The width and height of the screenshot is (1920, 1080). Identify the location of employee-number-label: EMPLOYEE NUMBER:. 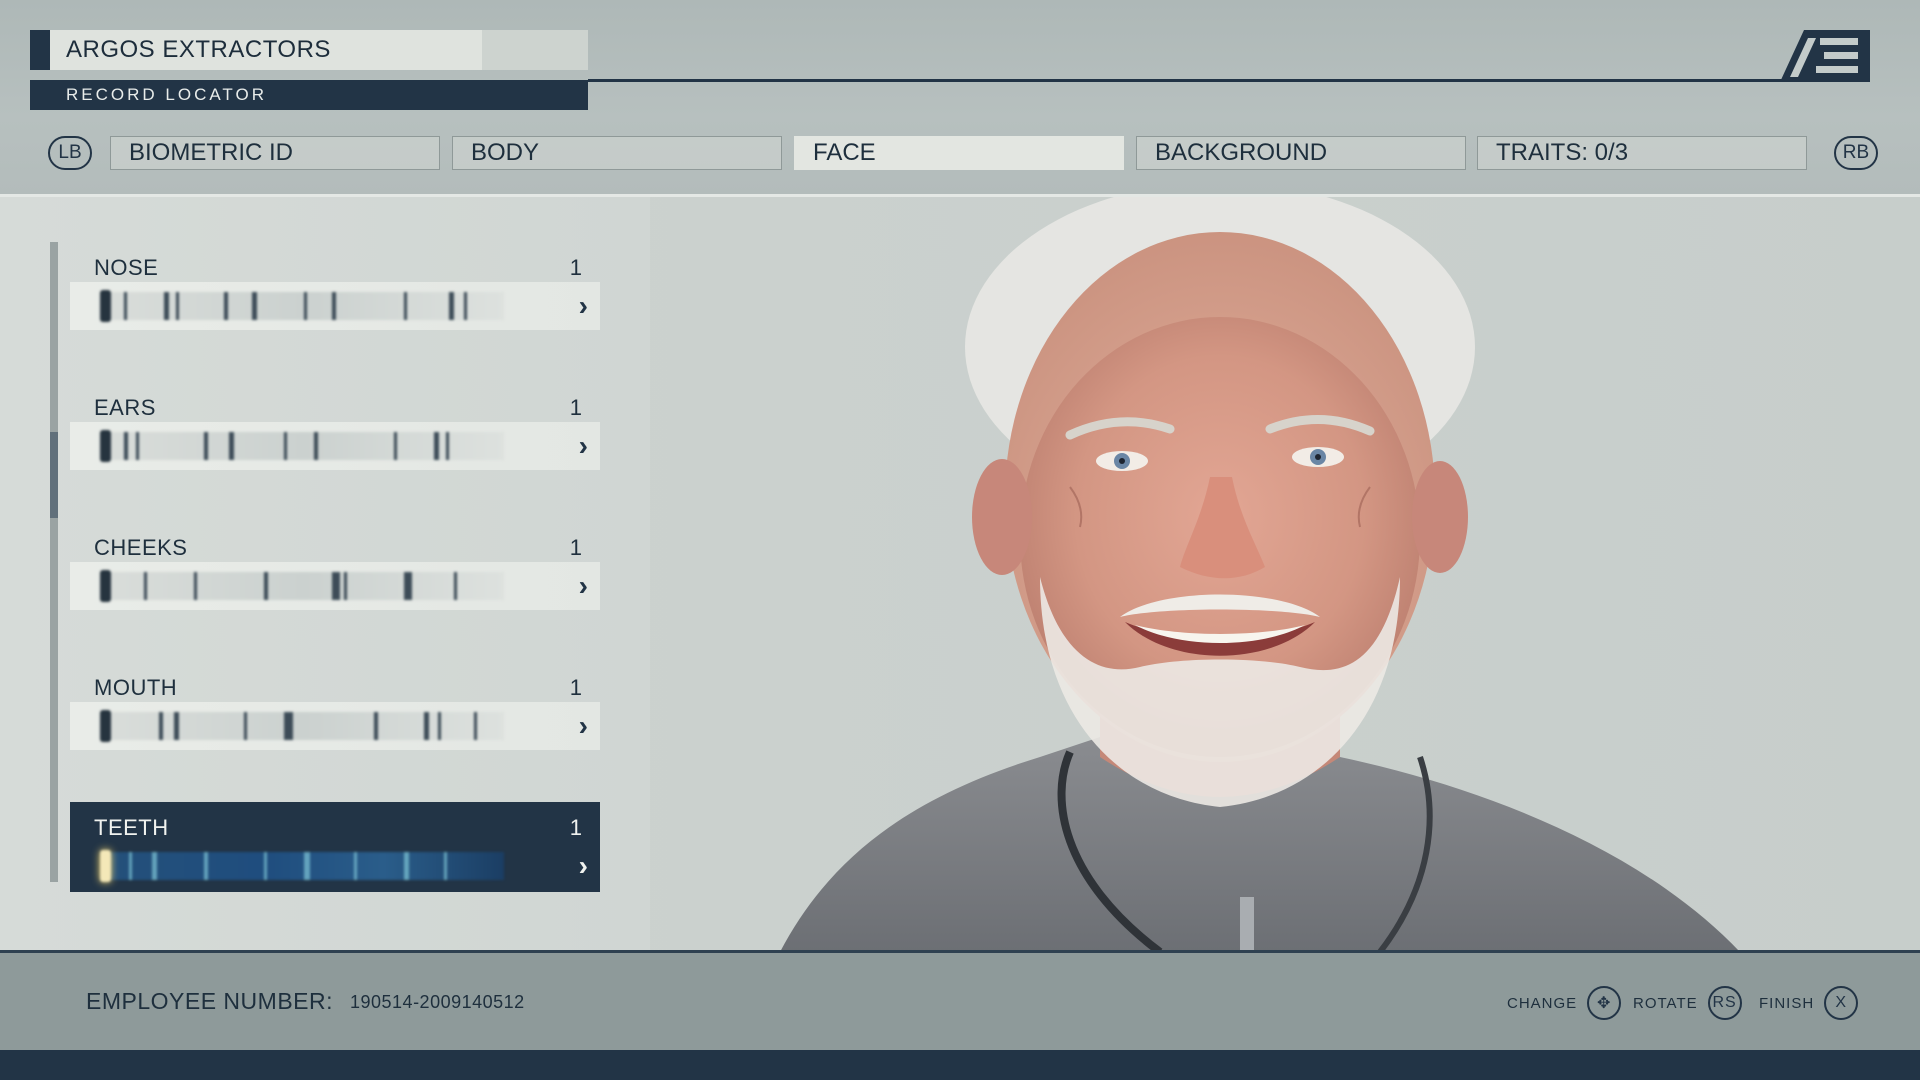
(209, 1001).